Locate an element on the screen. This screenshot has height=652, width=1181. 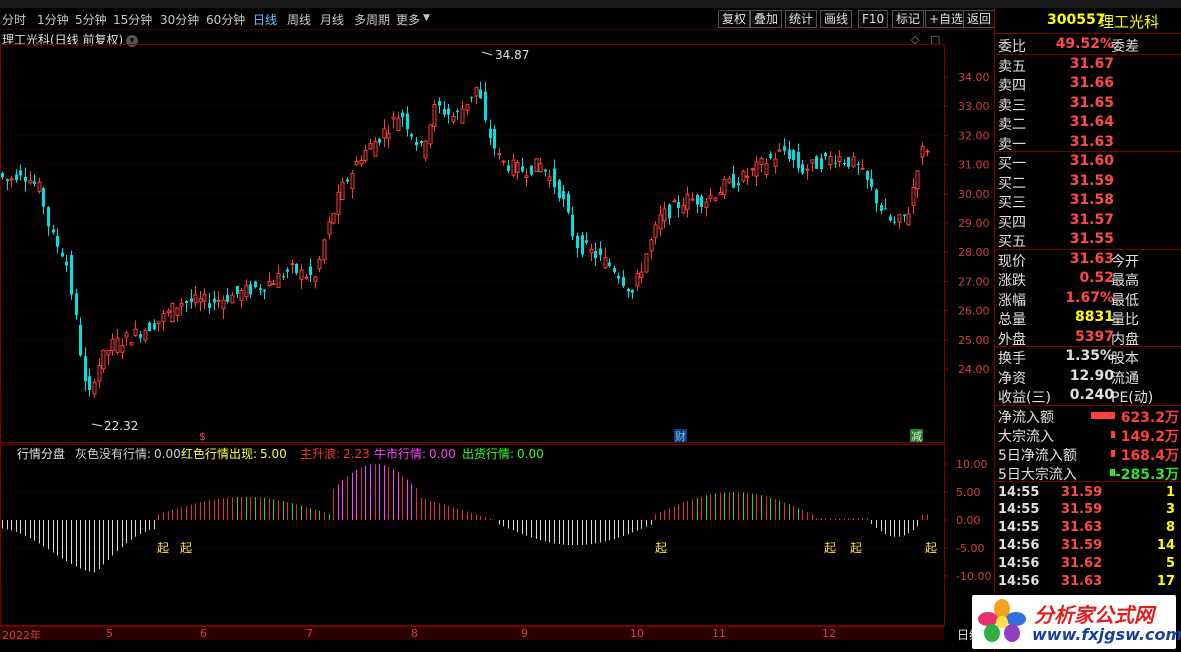
flow-bar is located at coordinates (1113, 434).